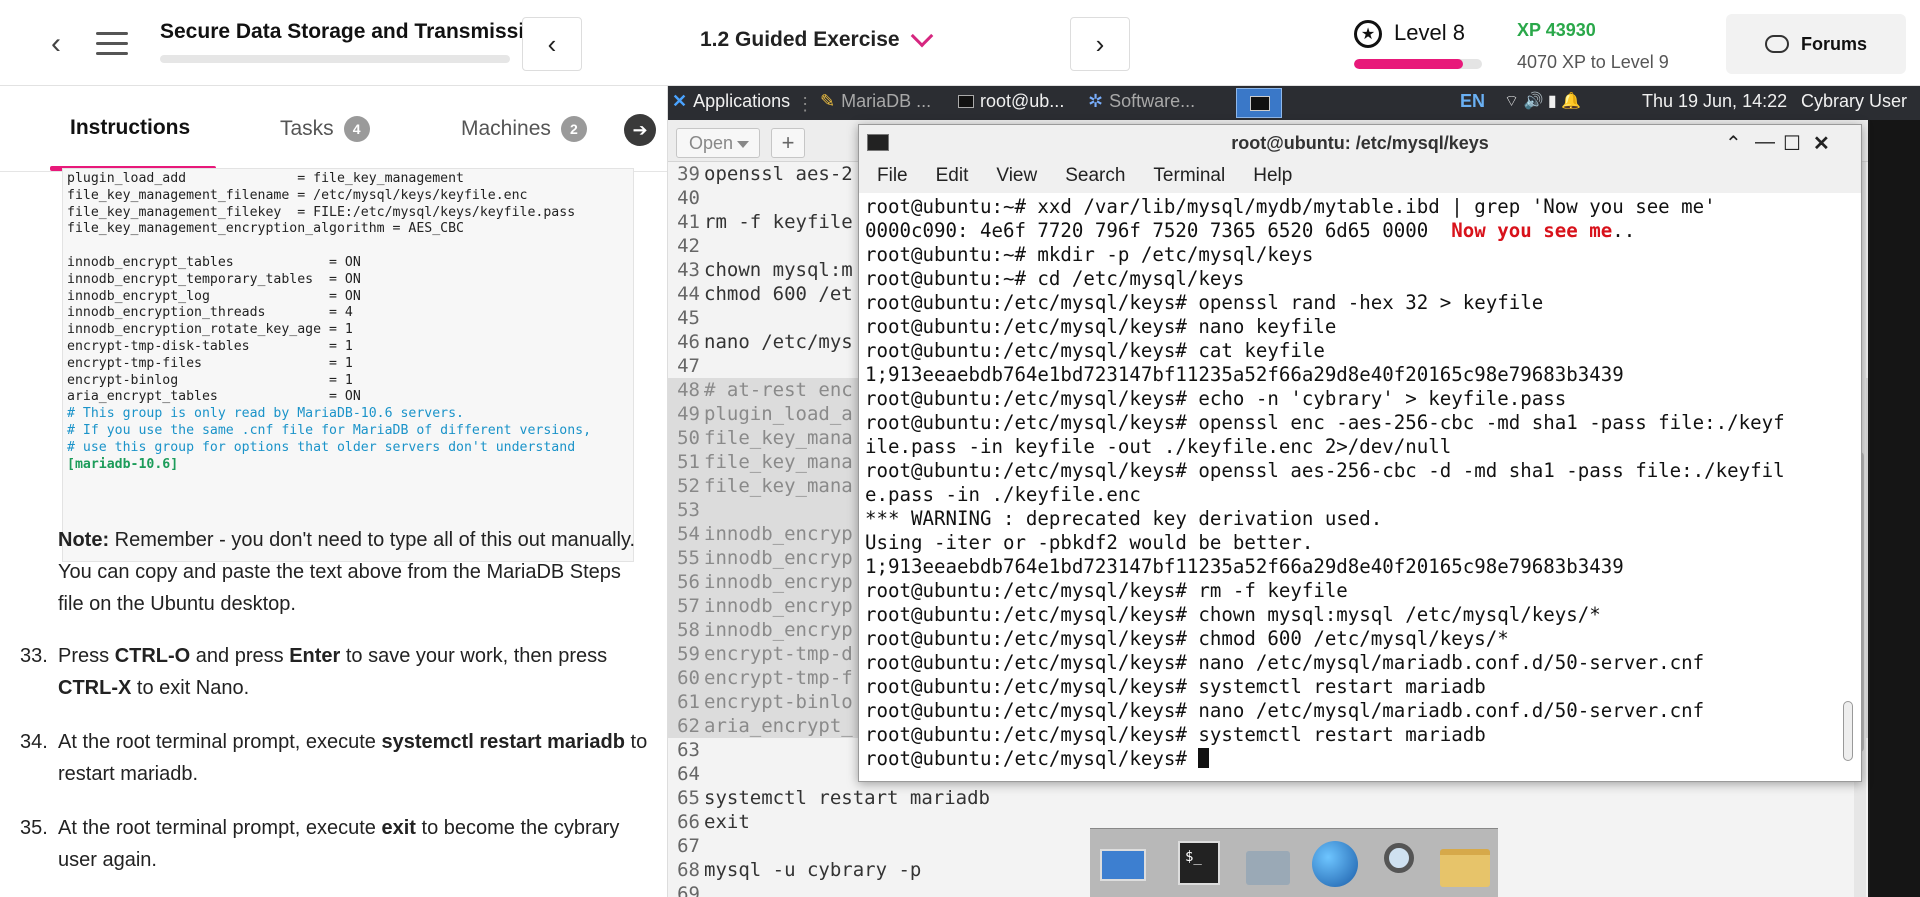 This screenshot has height=897, width=1920. I want to click on terminal-launcher-icon: $_, so click(1199, 864).